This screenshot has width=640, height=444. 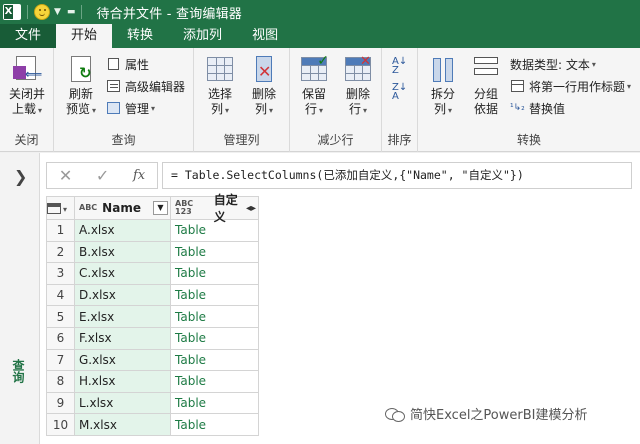 What do you see at coordinates (140, 36) in the screenshot?
I see `tab-transform: 转换` at bounding box center [140, 36].